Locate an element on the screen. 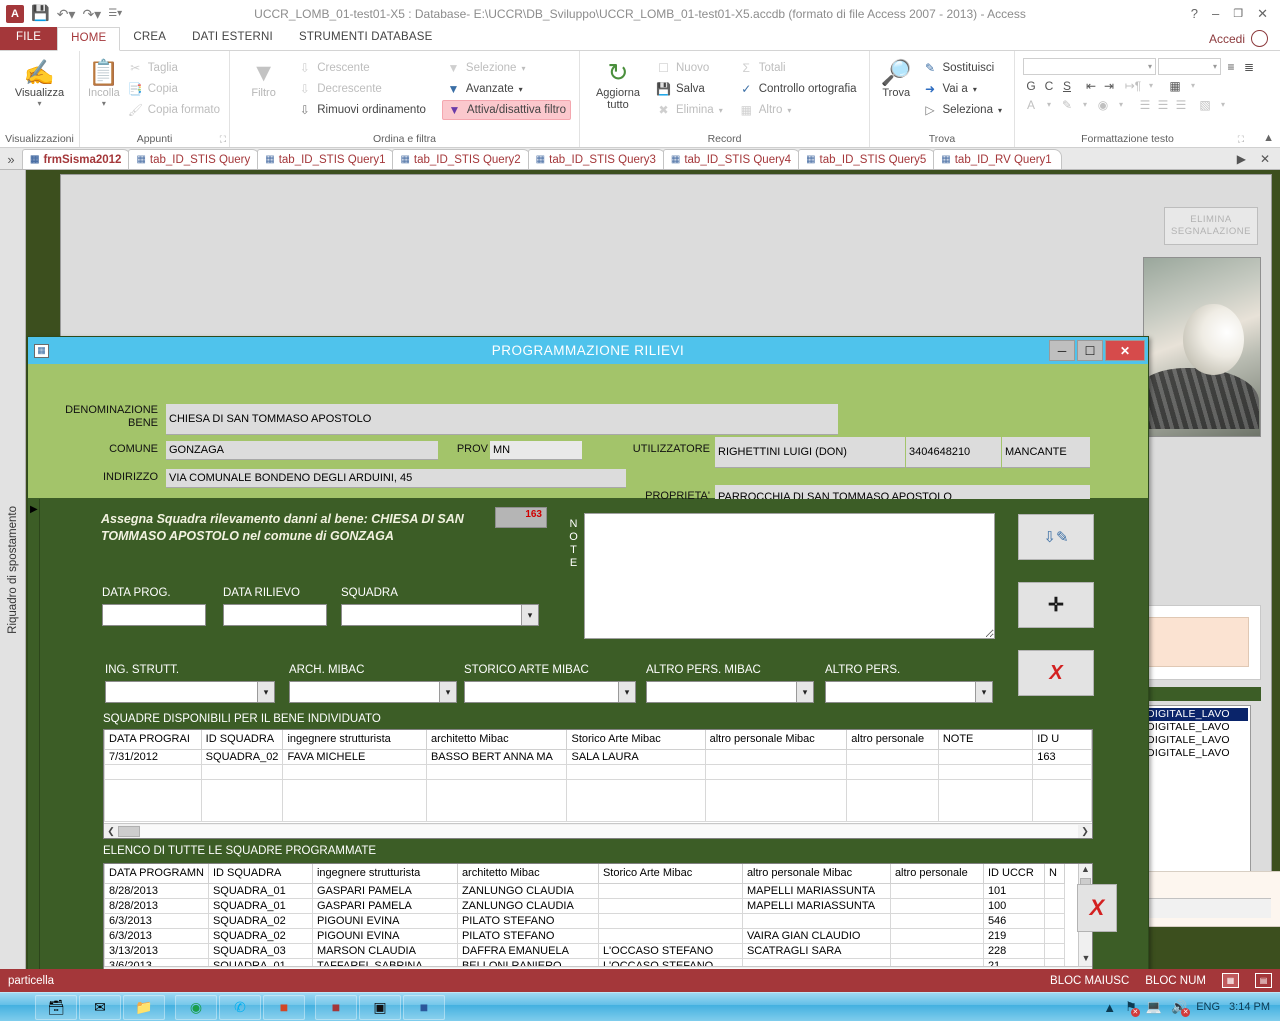 The height and width of the screenshot is (1024, 1280). comune-input is located at coordinates (302, 450).